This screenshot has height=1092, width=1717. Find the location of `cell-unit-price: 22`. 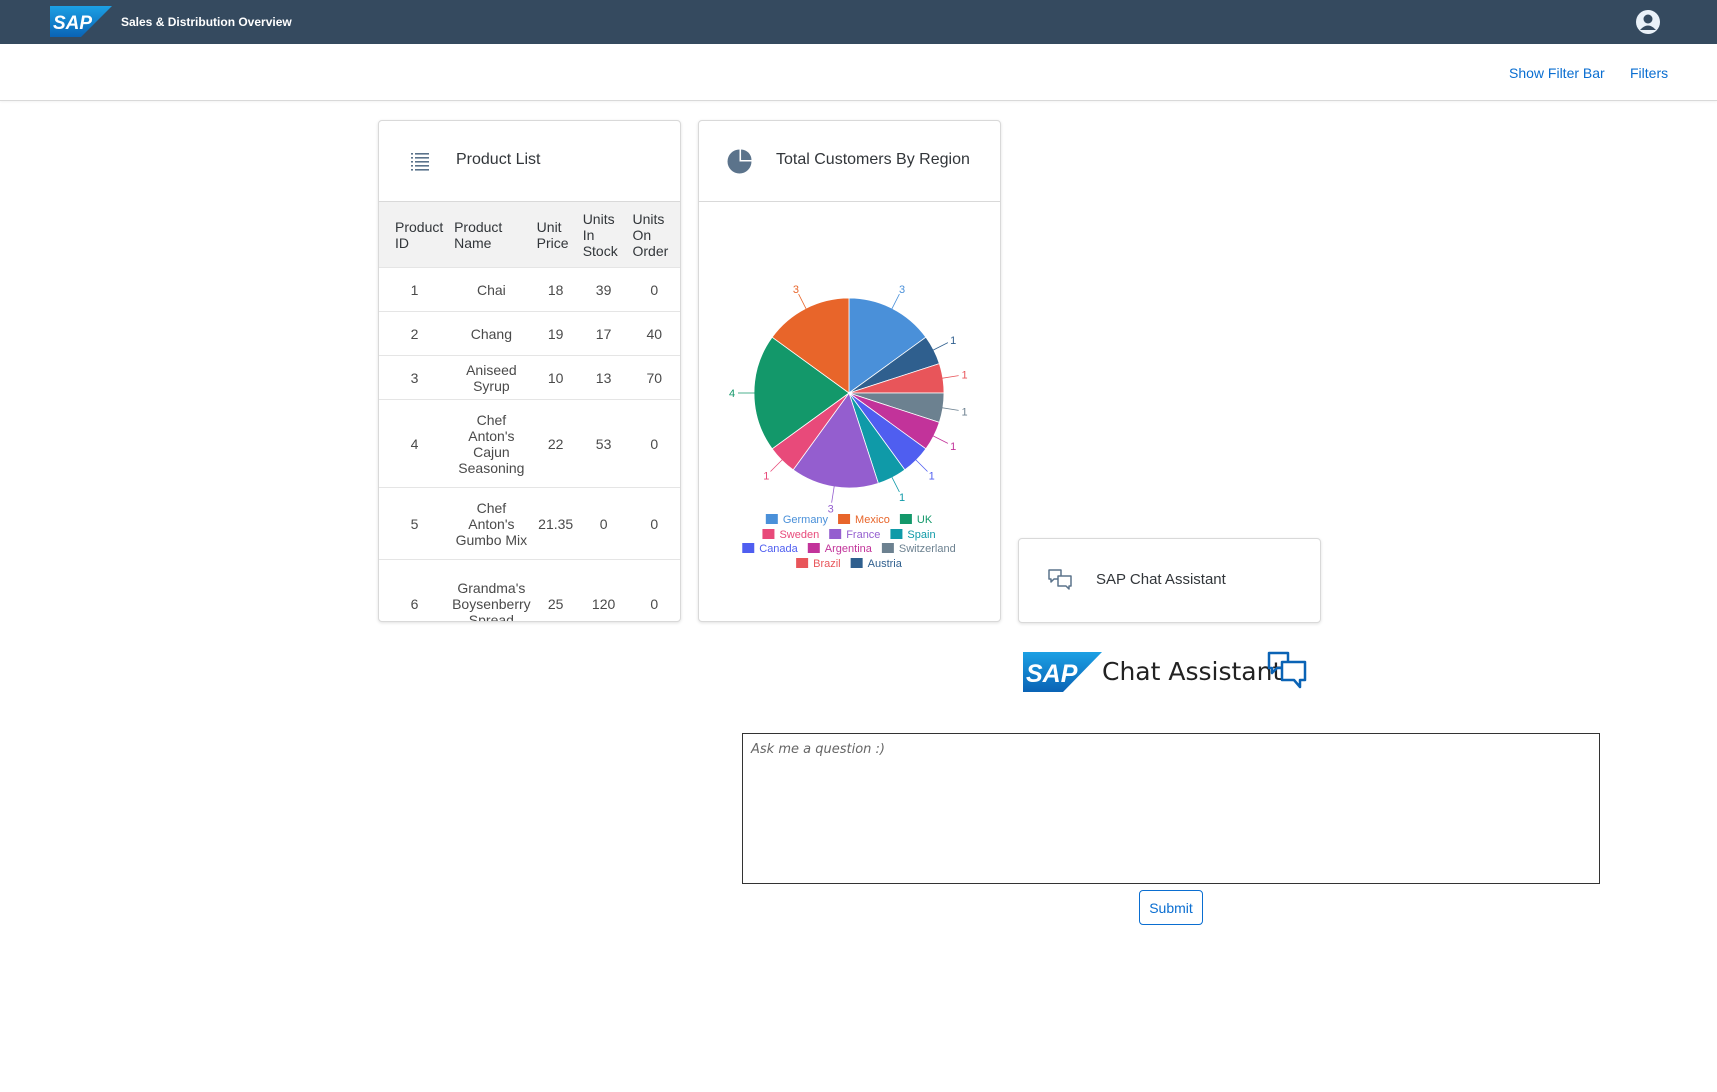

cell-unit-price: 22 is located at coordinates (555, 443).